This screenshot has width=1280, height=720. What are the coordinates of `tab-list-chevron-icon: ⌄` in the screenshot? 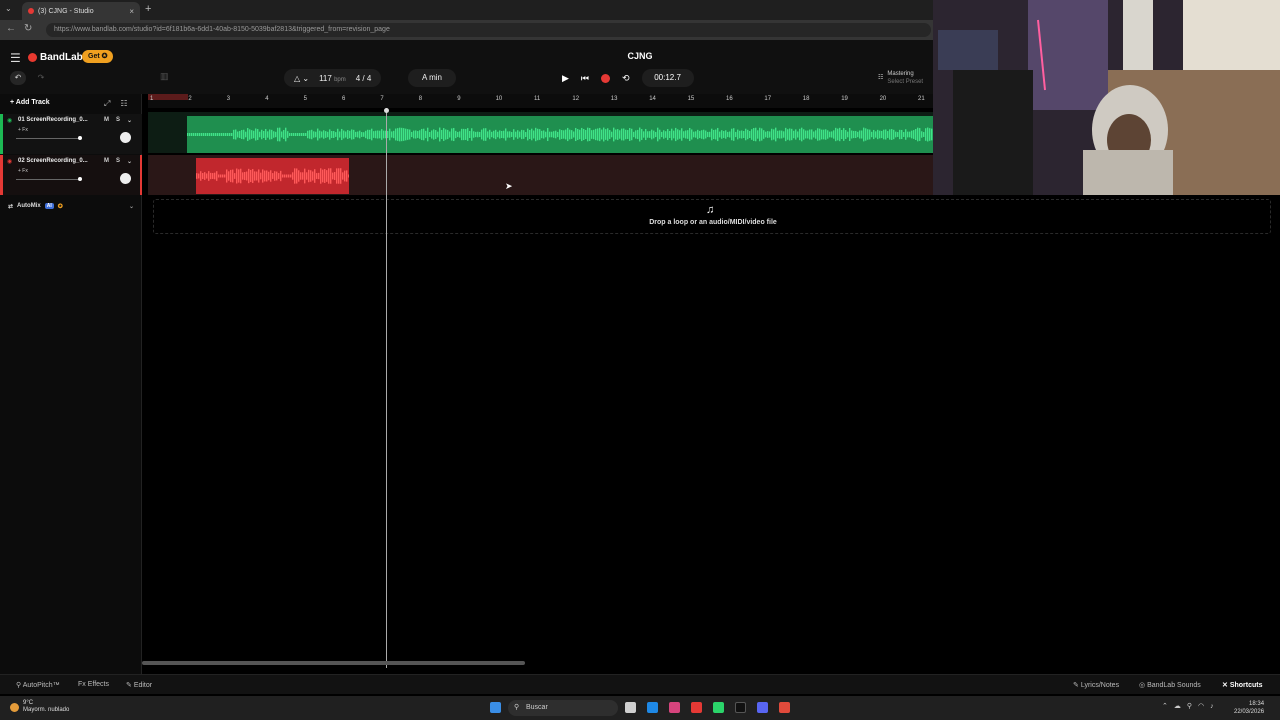 It's located at (8, 8).